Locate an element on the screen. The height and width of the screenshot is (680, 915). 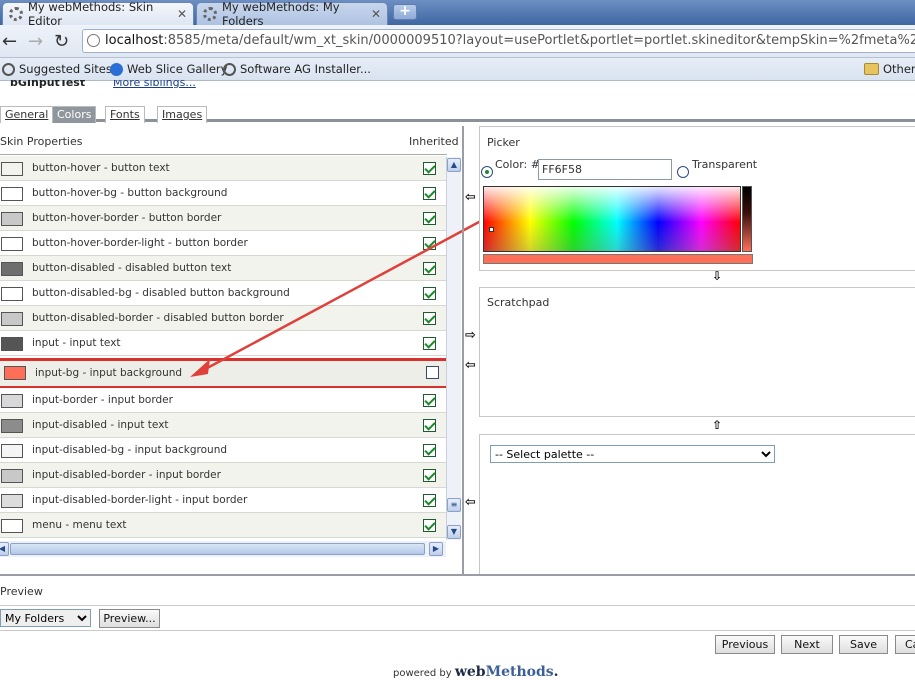
color-label: Color: # is located at coordinates (517, 164).